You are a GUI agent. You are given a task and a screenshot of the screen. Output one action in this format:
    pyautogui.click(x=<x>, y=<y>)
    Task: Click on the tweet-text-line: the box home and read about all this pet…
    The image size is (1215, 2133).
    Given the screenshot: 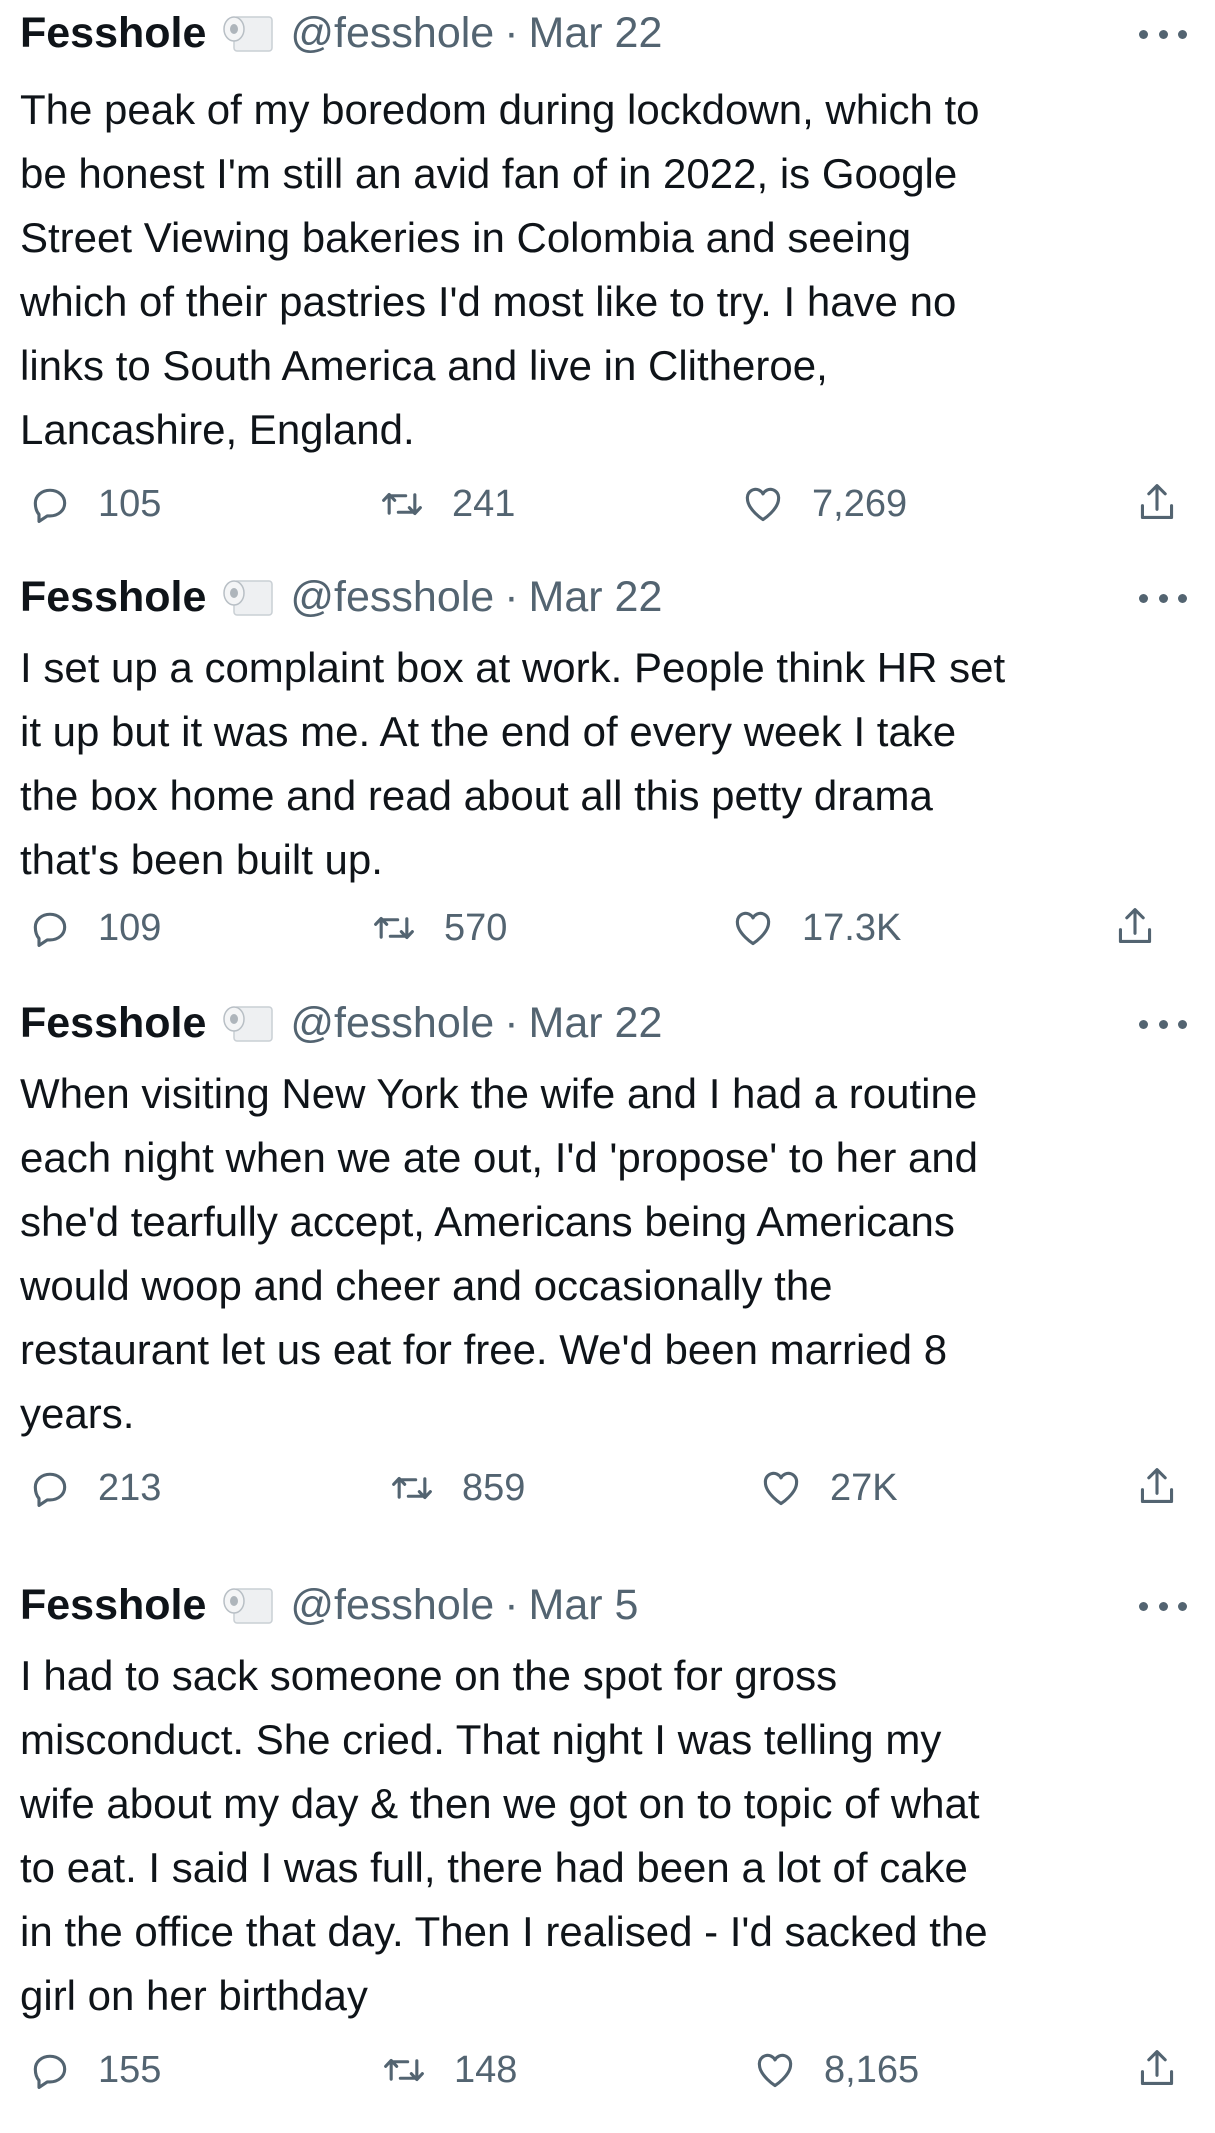 What is the action you would take?
    pyautogui.click(x=476, y=795)
    